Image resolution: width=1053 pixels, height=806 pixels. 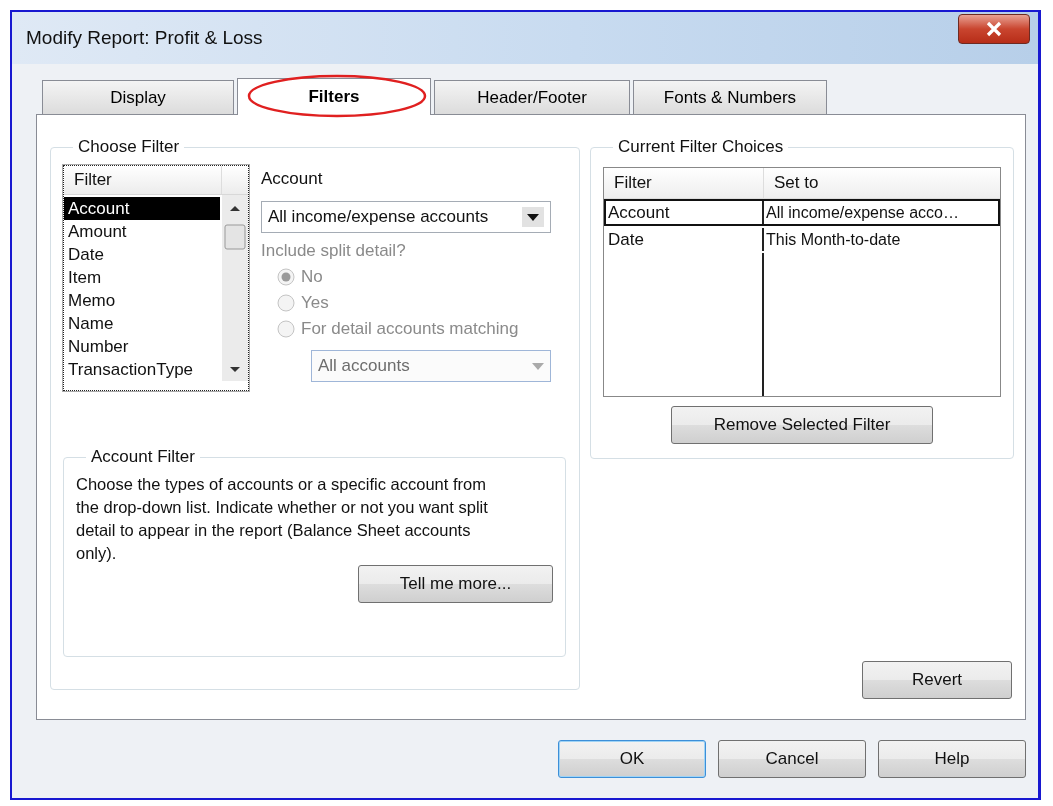 What do you see at coordinates (685, 212) in the screenshot?
I see `table-cell: Account` at bounding box center [685, 212].